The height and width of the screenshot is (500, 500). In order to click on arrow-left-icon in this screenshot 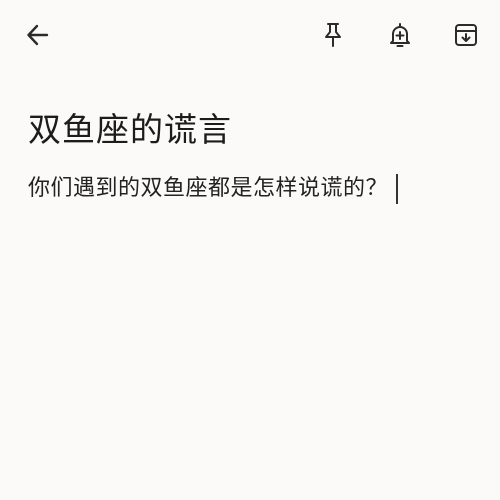, I will do `click(38, 35)`.